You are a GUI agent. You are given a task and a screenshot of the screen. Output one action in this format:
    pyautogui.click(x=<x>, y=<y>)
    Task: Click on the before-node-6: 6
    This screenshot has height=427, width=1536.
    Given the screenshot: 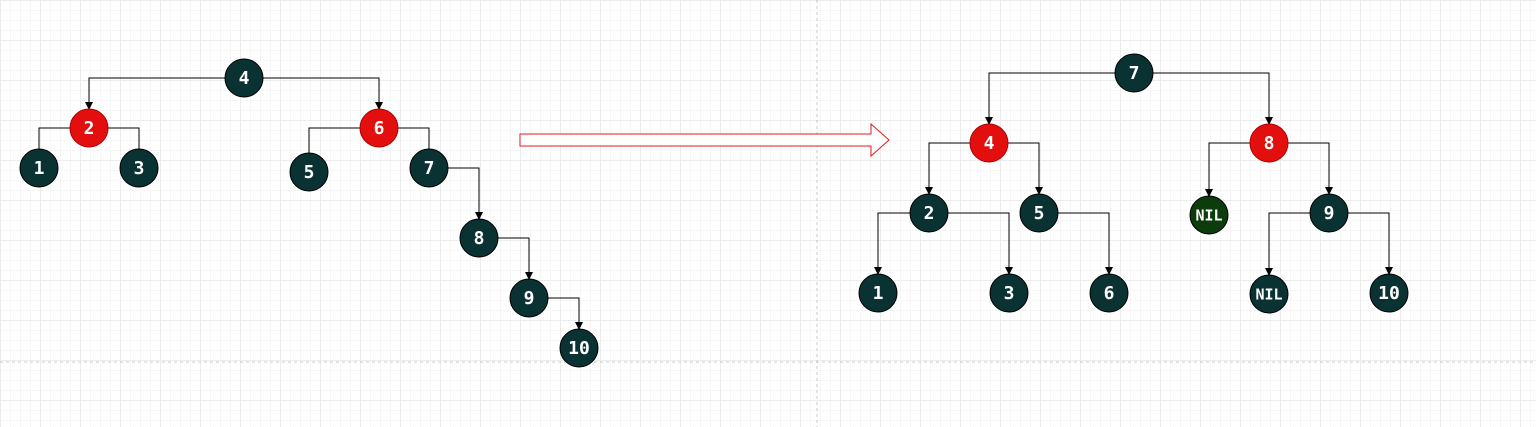 What is the action you would take?
    pyautogui.click(x=379, y=128)
    